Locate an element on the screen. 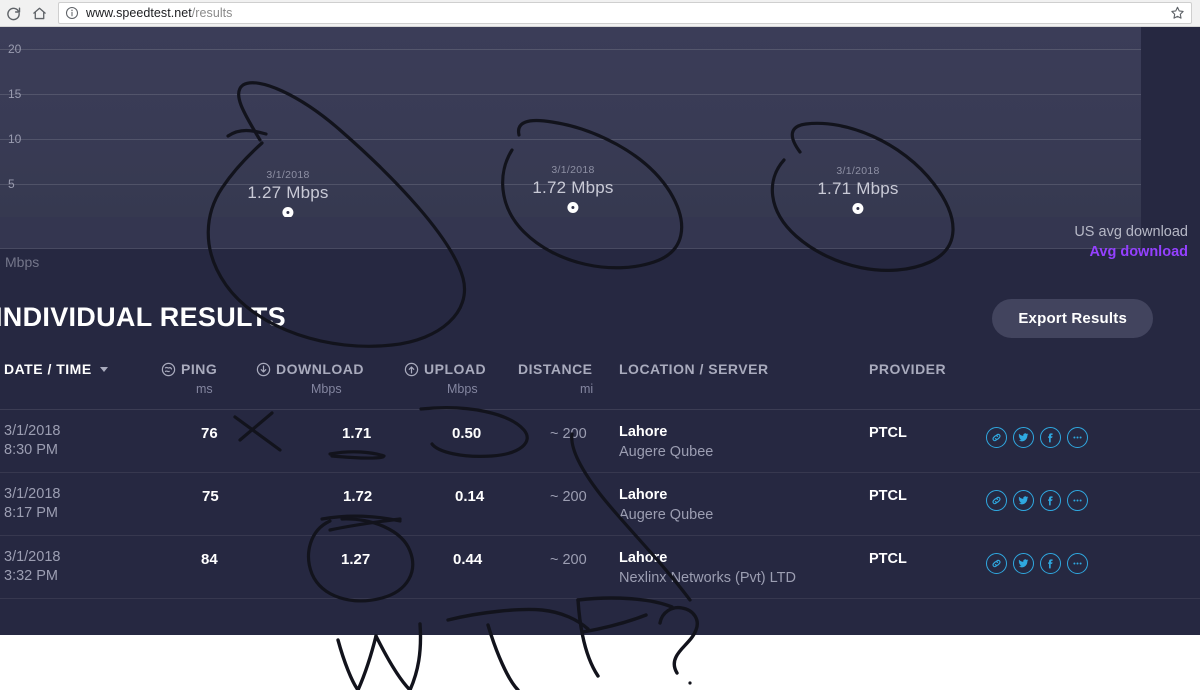  cell-download: 1.27 is located at coordinates (356, 559).